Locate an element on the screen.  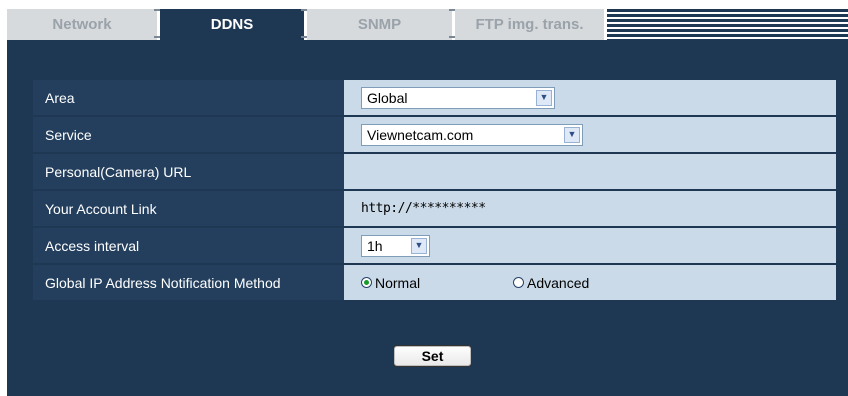
radio-normal-label: Normal is located at coordinates (398, 282).